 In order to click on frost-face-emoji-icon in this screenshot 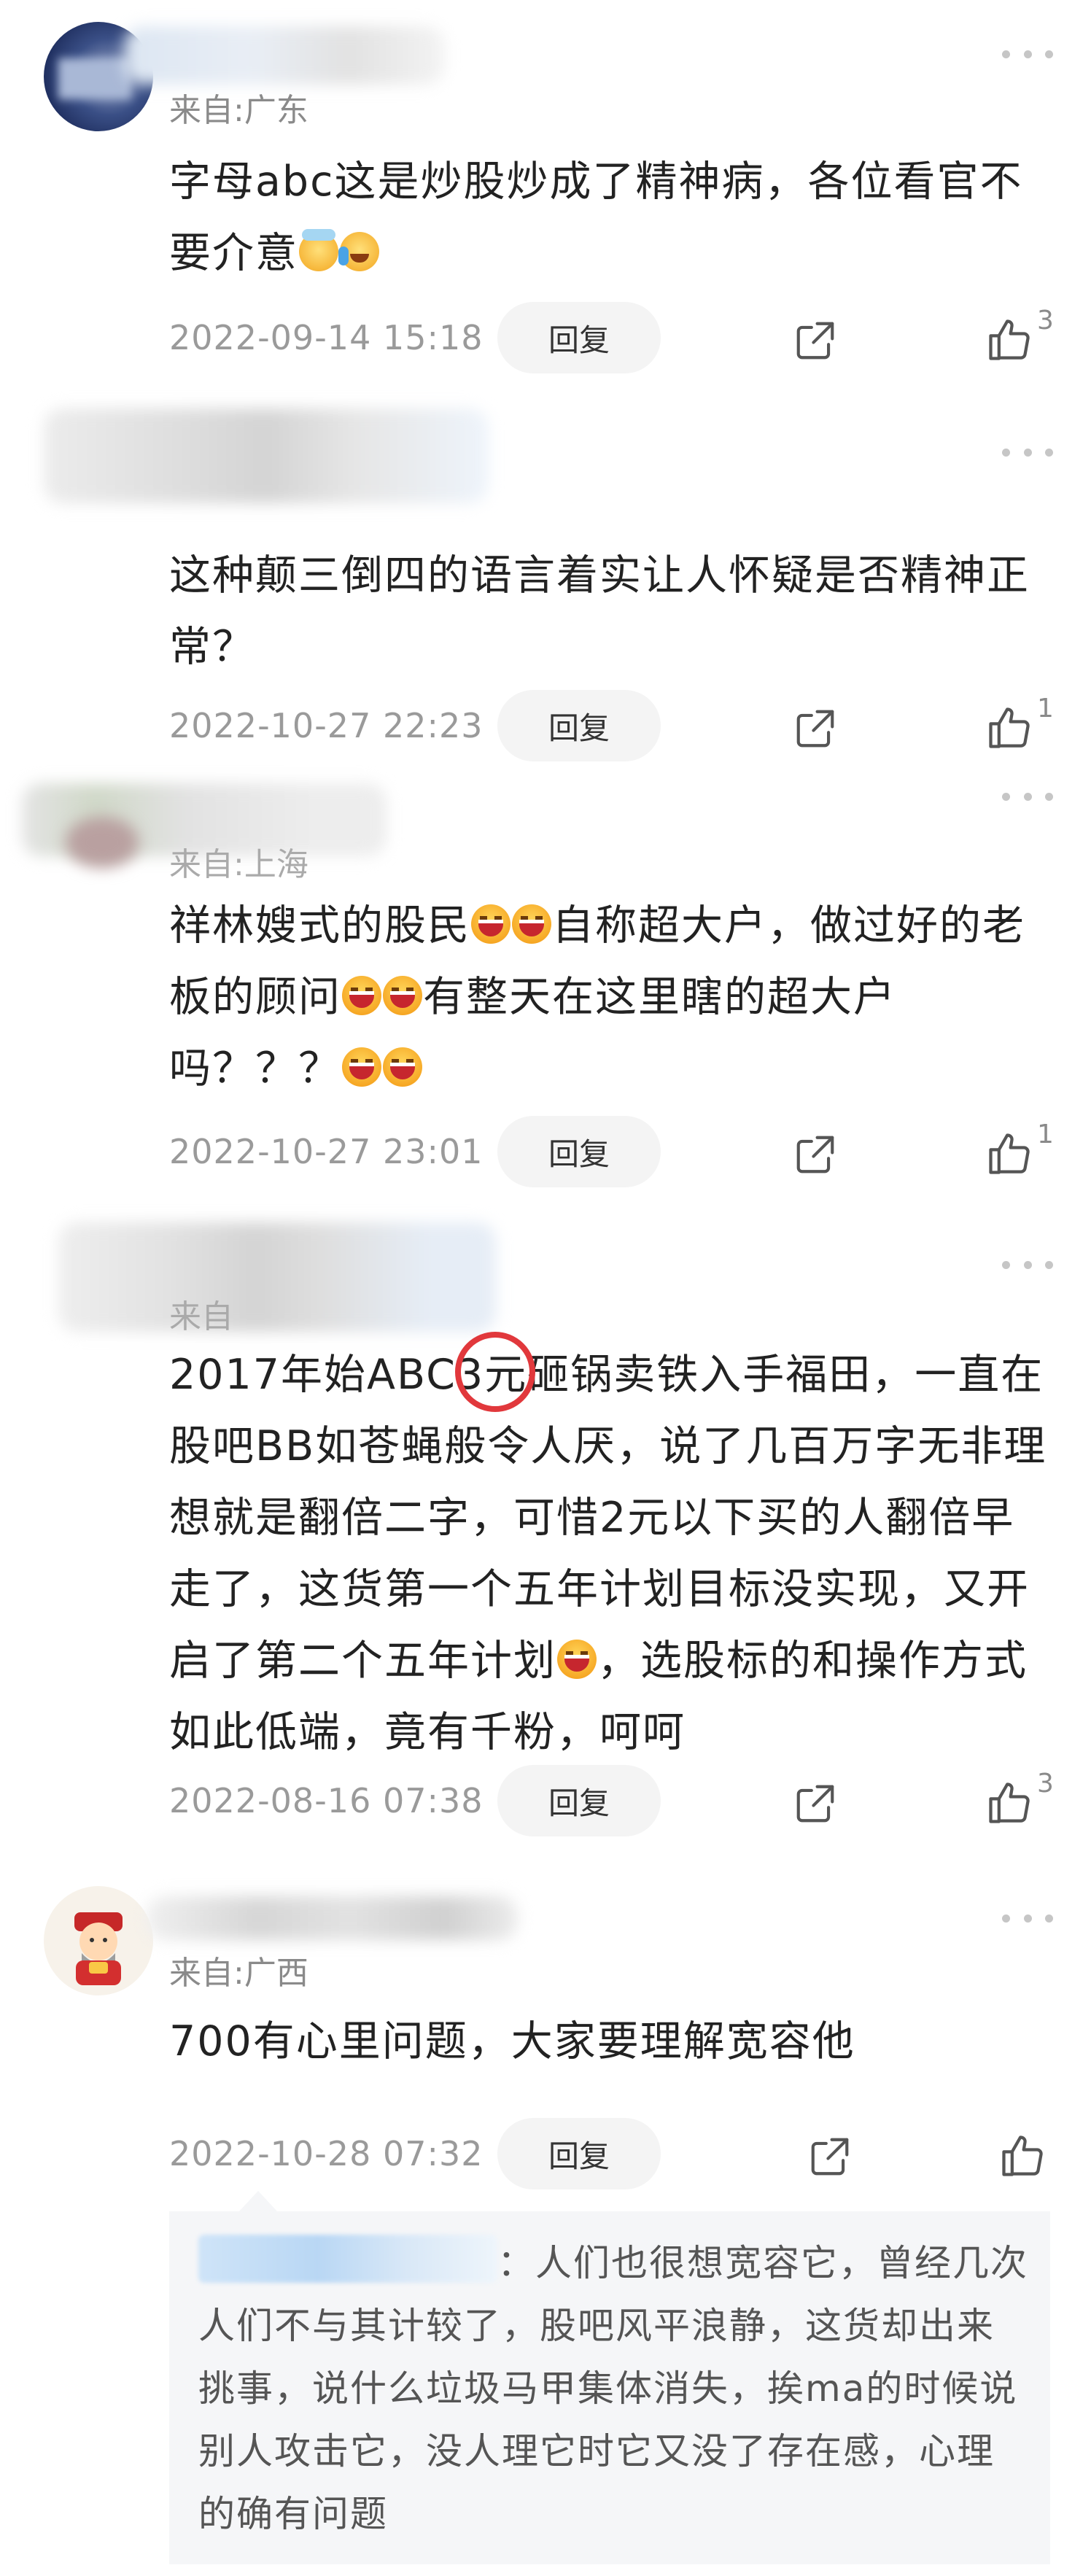, I will do `click(318, 250)`.